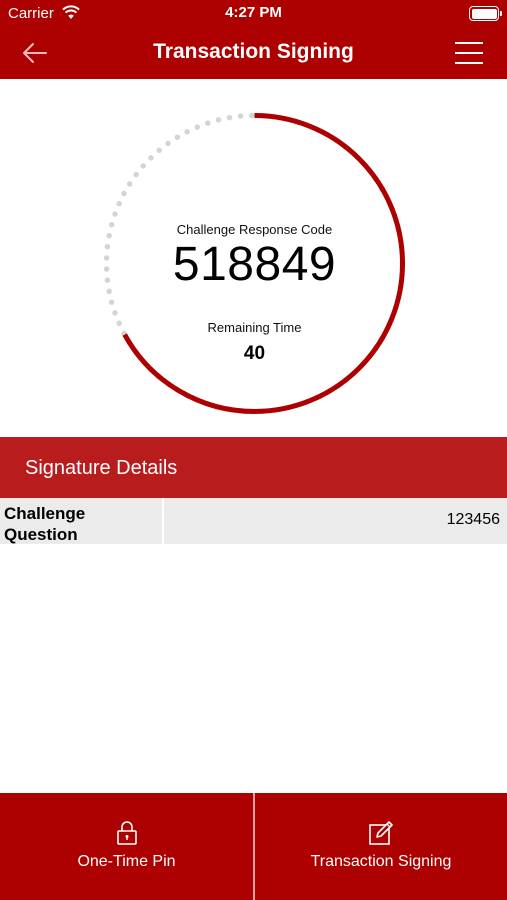  I want to click on back-arrow-icon, so click(35, 53).